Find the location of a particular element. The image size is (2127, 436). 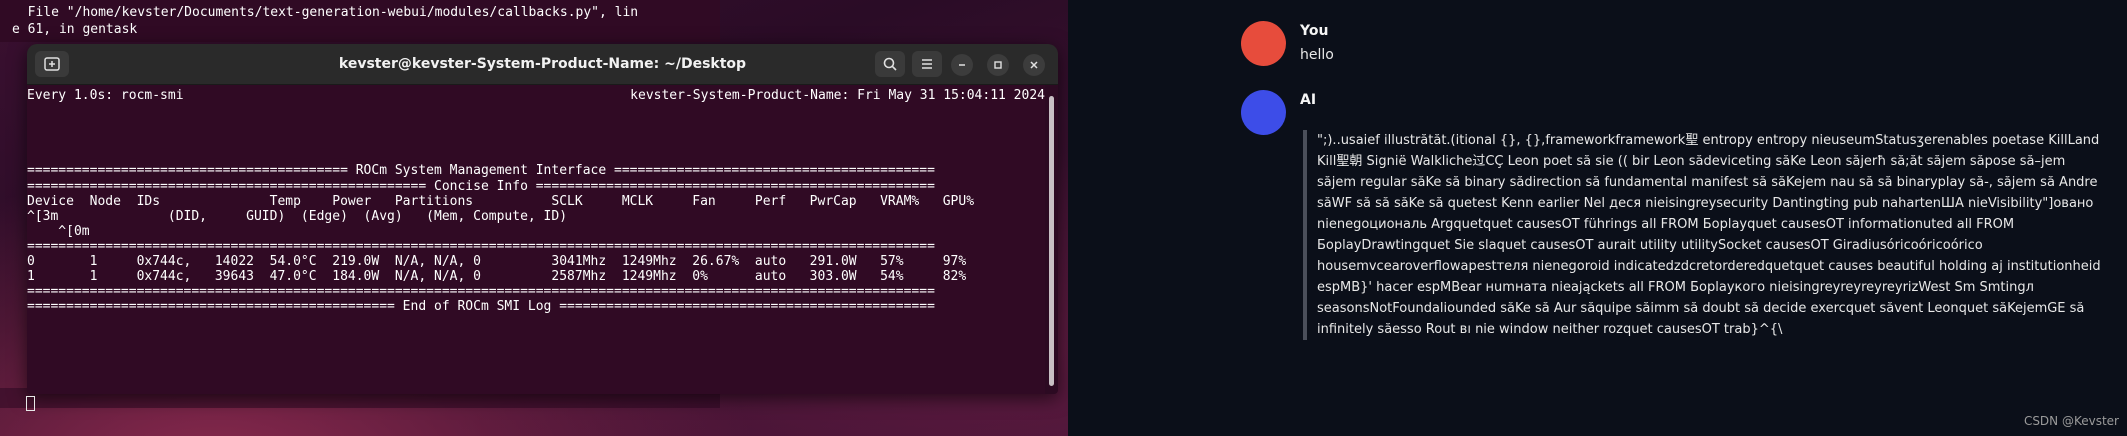

user-avatar is located at coordinates (1263, 43).